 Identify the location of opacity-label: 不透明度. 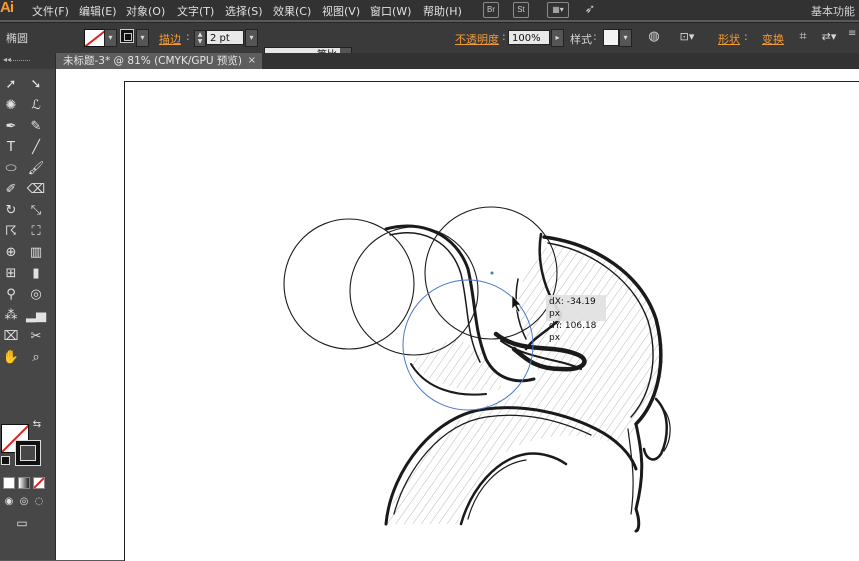
(477, 39).